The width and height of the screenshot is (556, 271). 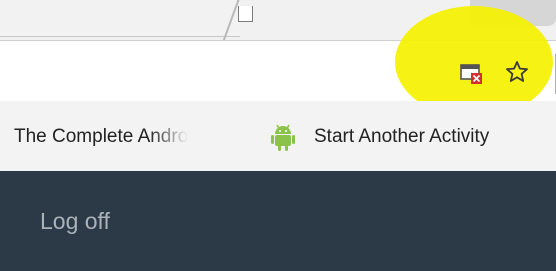 What do you see at coordinates (120, 18) in the screenshot?
I see `browser-tab` at bounding box center [120, 18].